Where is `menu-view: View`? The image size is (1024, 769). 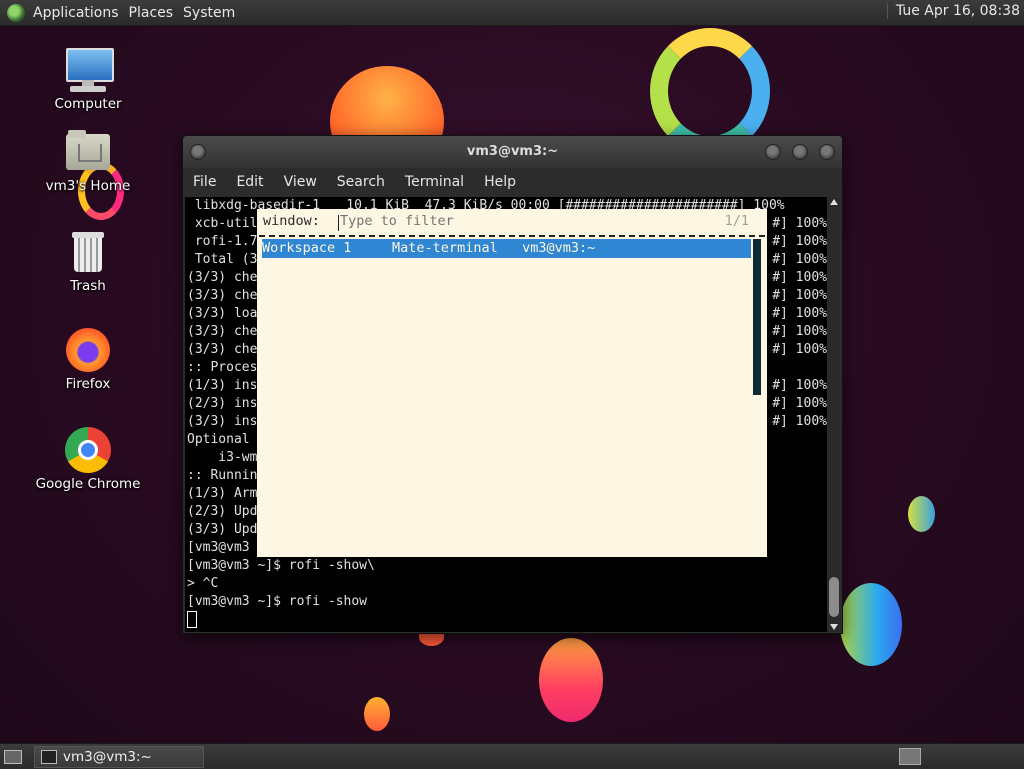 menu-view: View is located at coordinates (300, 182).